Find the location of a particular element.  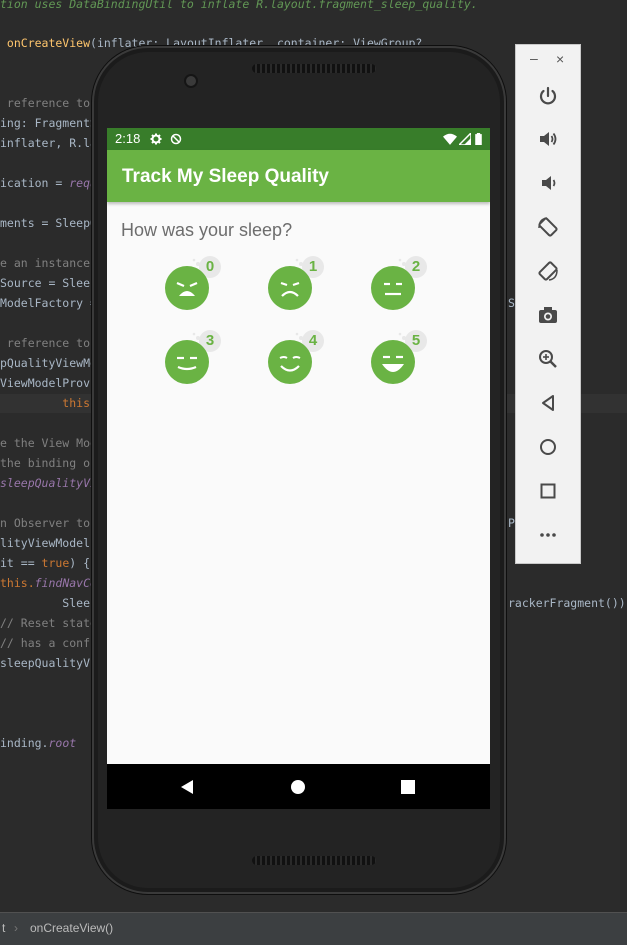

code-line: S is located at coordinates (511, 303).